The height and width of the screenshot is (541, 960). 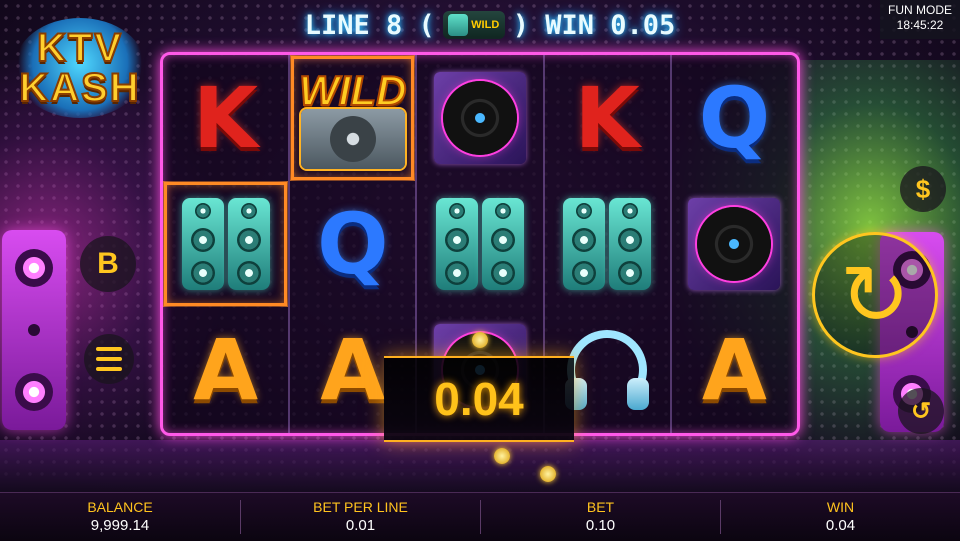 I want to click on spin-button: ↻, so click(x=875, y=295).